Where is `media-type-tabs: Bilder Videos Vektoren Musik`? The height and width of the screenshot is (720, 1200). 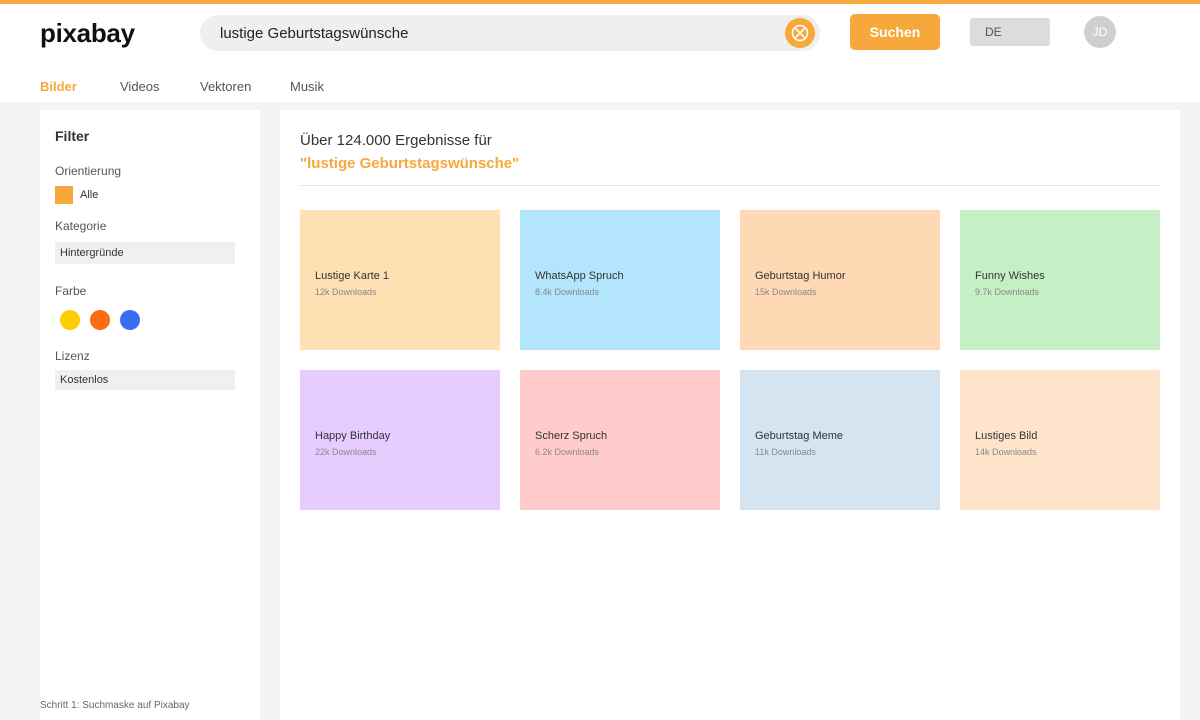
media-type-tabs: Bilder Videos Vektoren Musik is located at coordinates (182, 88).